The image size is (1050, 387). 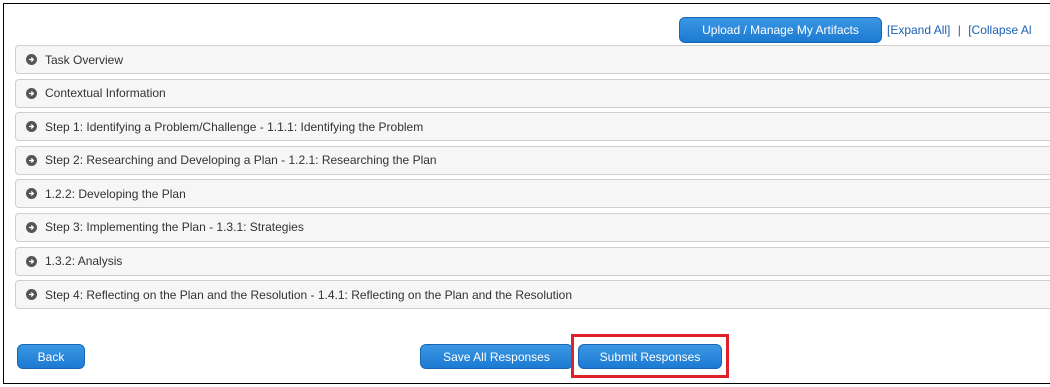 I want to click on save-all-responses-button: Save All Responses, so click(x=496, y=356).